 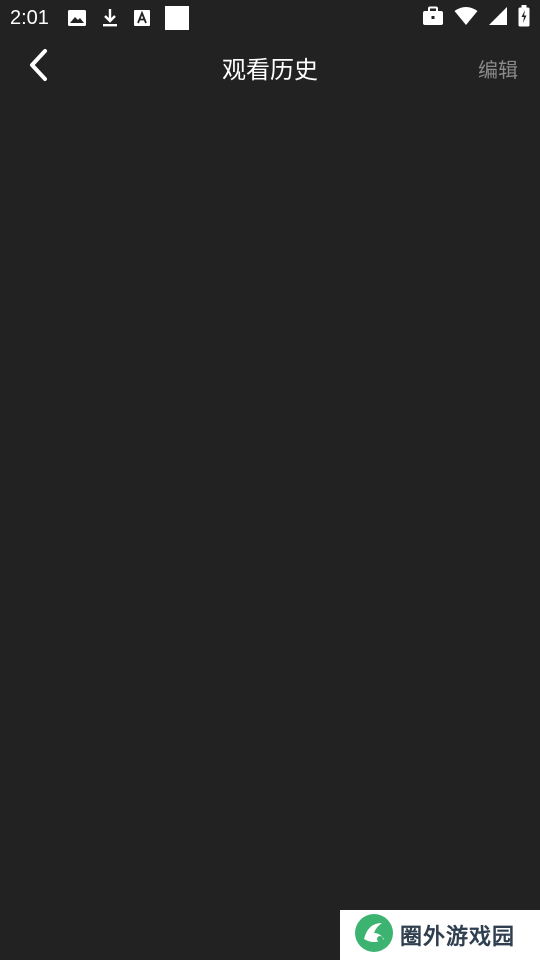 I want to click on watermark-badge: 圈外游戏园, so click(x=440, y=935).